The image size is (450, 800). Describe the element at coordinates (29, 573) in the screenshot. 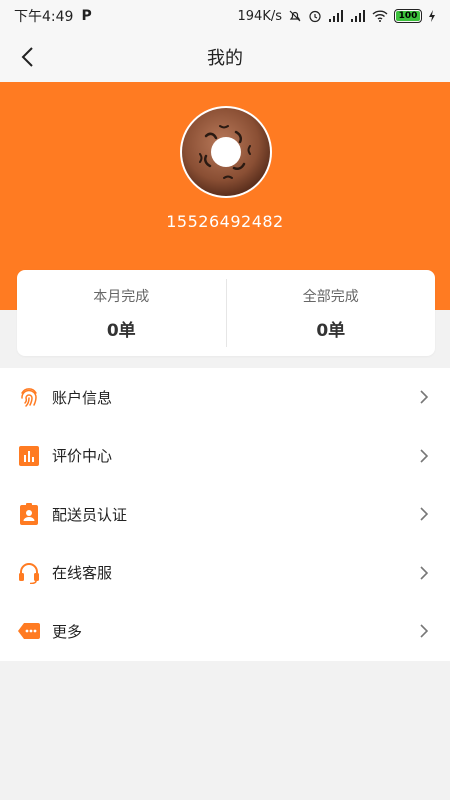

I see `headset-icon` at that location.